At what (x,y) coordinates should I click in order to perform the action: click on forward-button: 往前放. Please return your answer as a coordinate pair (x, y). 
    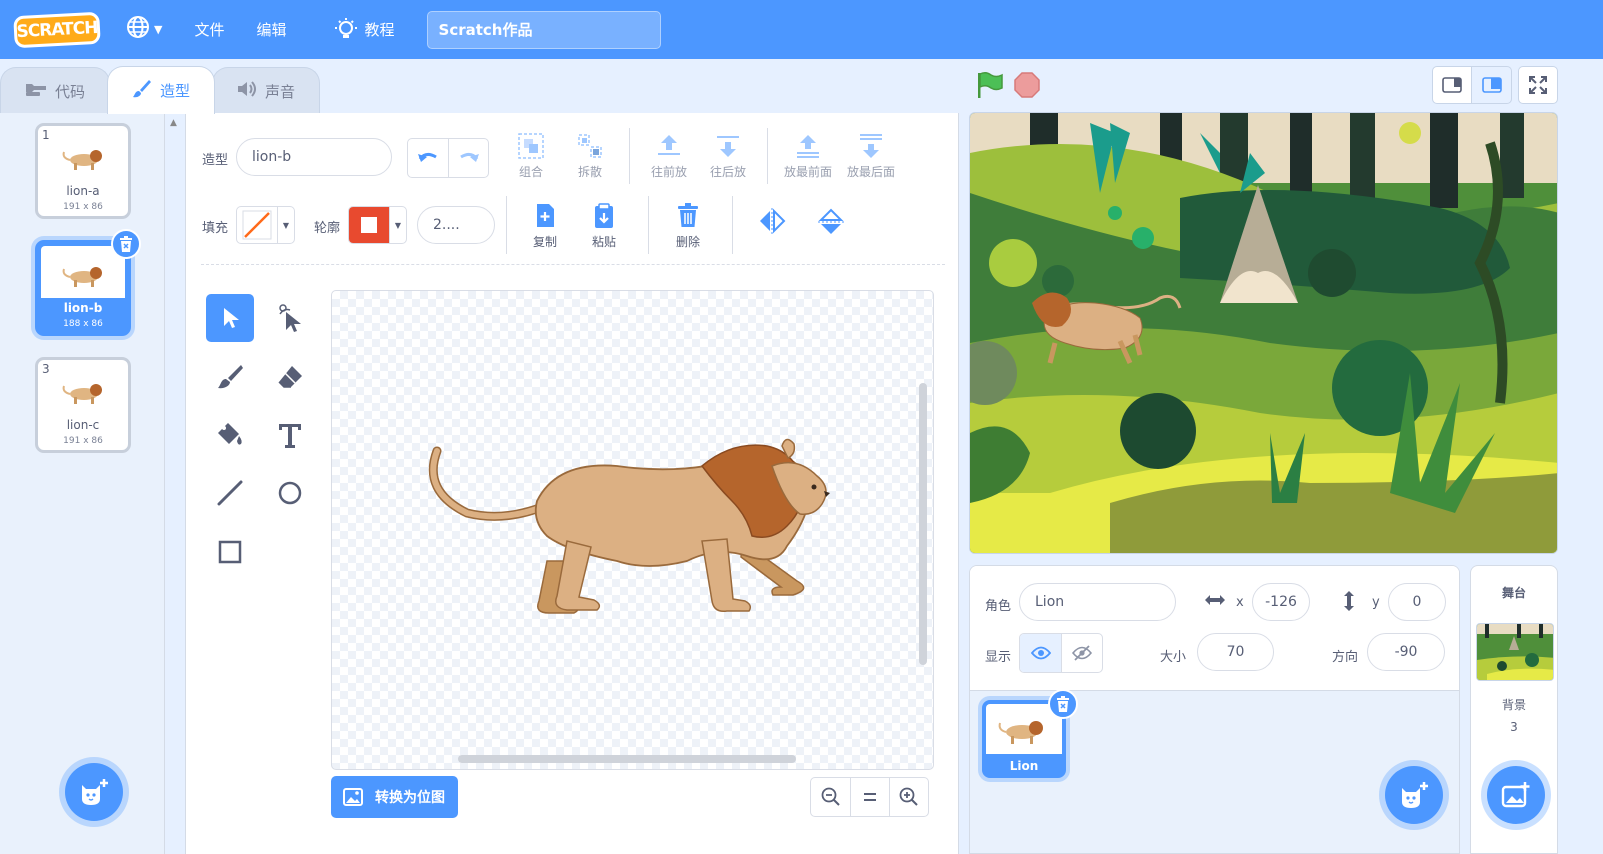
    Looking at the image, I should click on (669, 161).